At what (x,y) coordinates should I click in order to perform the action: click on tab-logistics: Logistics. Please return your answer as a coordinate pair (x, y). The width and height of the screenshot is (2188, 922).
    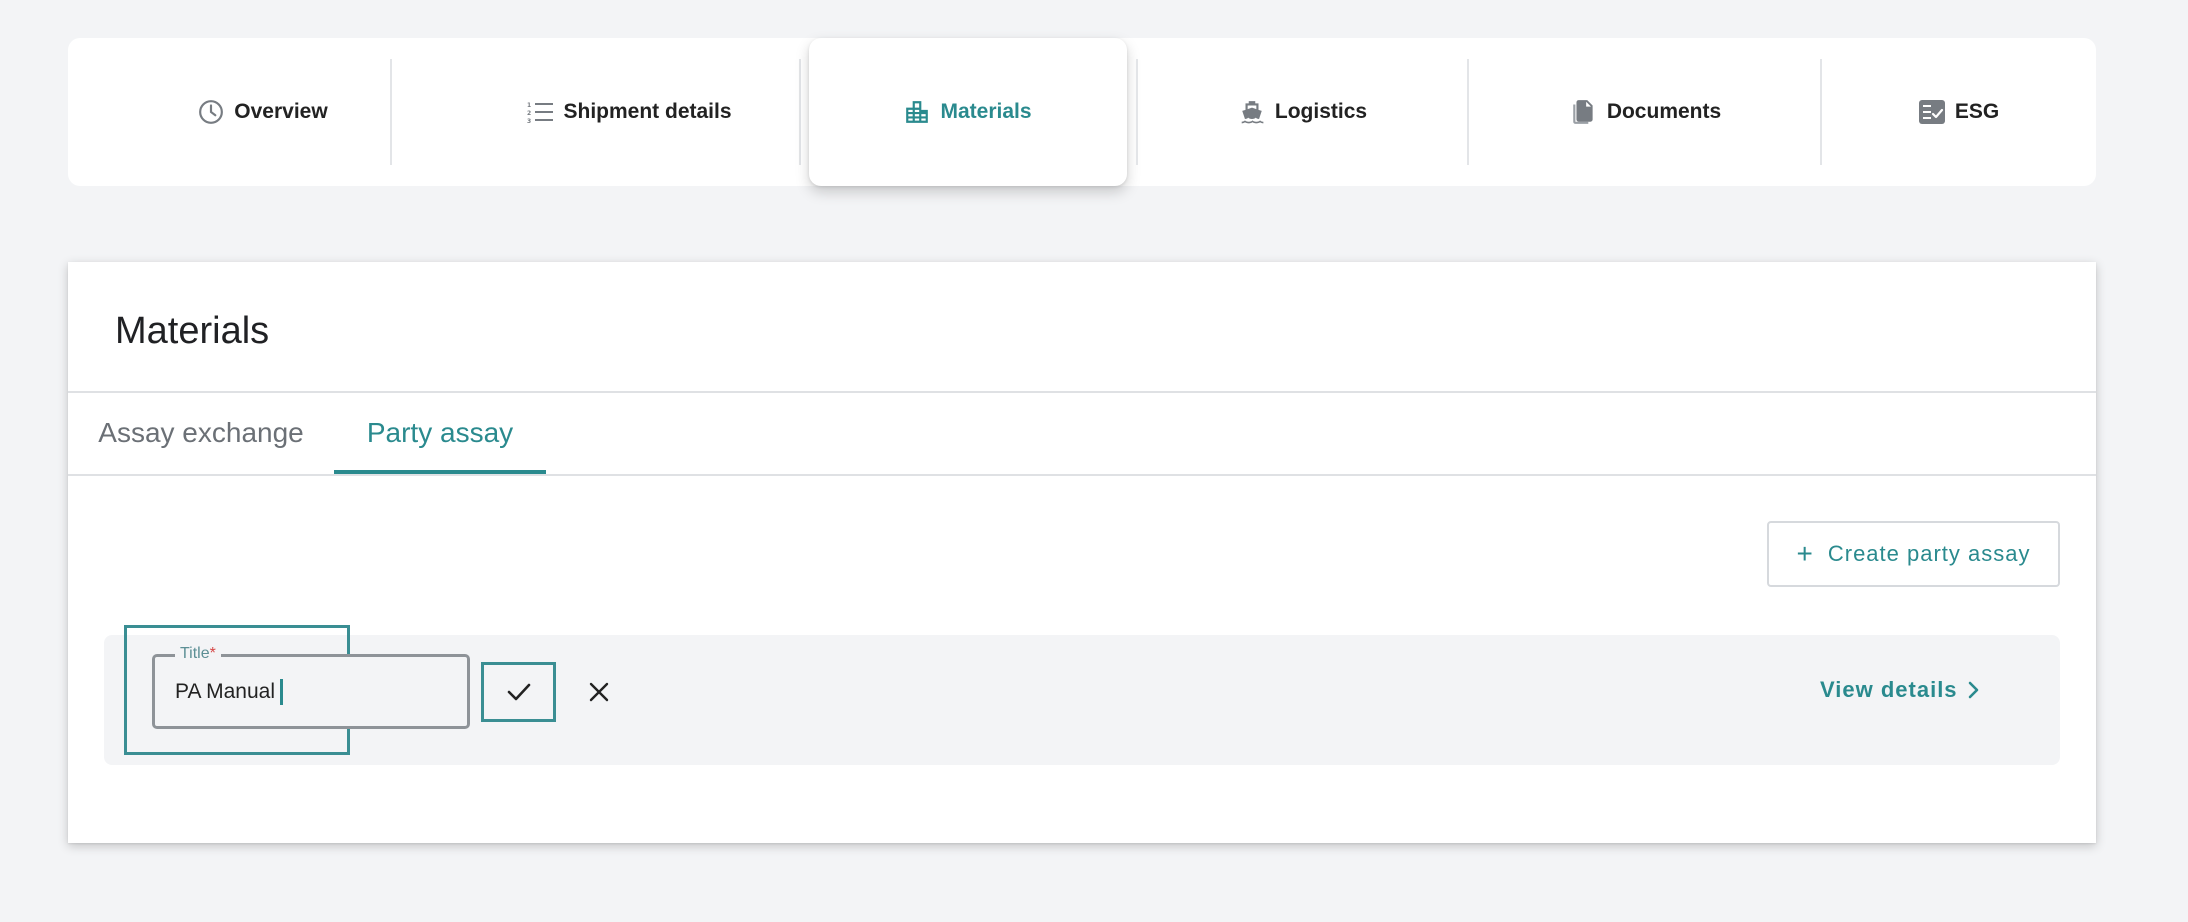
    Looking at the image, I should click on (1303, 112).